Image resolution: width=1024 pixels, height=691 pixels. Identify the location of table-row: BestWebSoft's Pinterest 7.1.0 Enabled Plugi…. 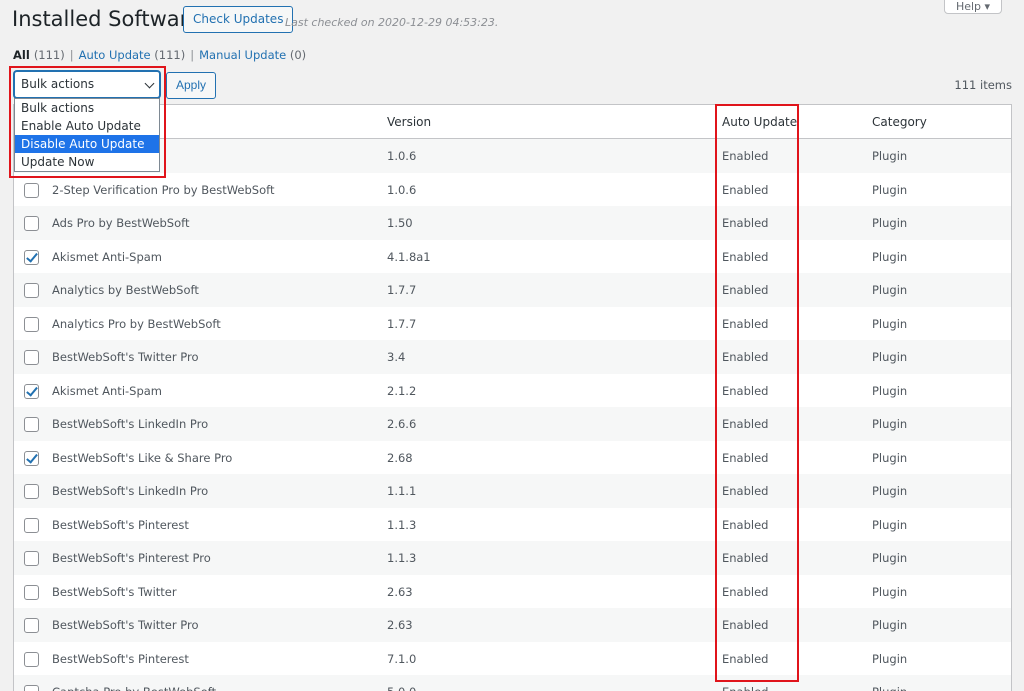
(512, 659).